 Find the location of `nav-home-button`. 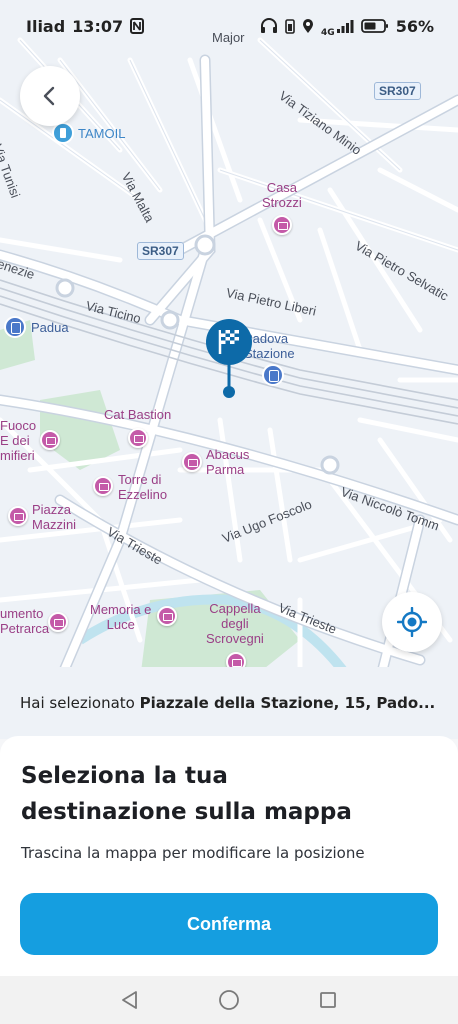

nav-home-button is located at coordinates (229, 1000).